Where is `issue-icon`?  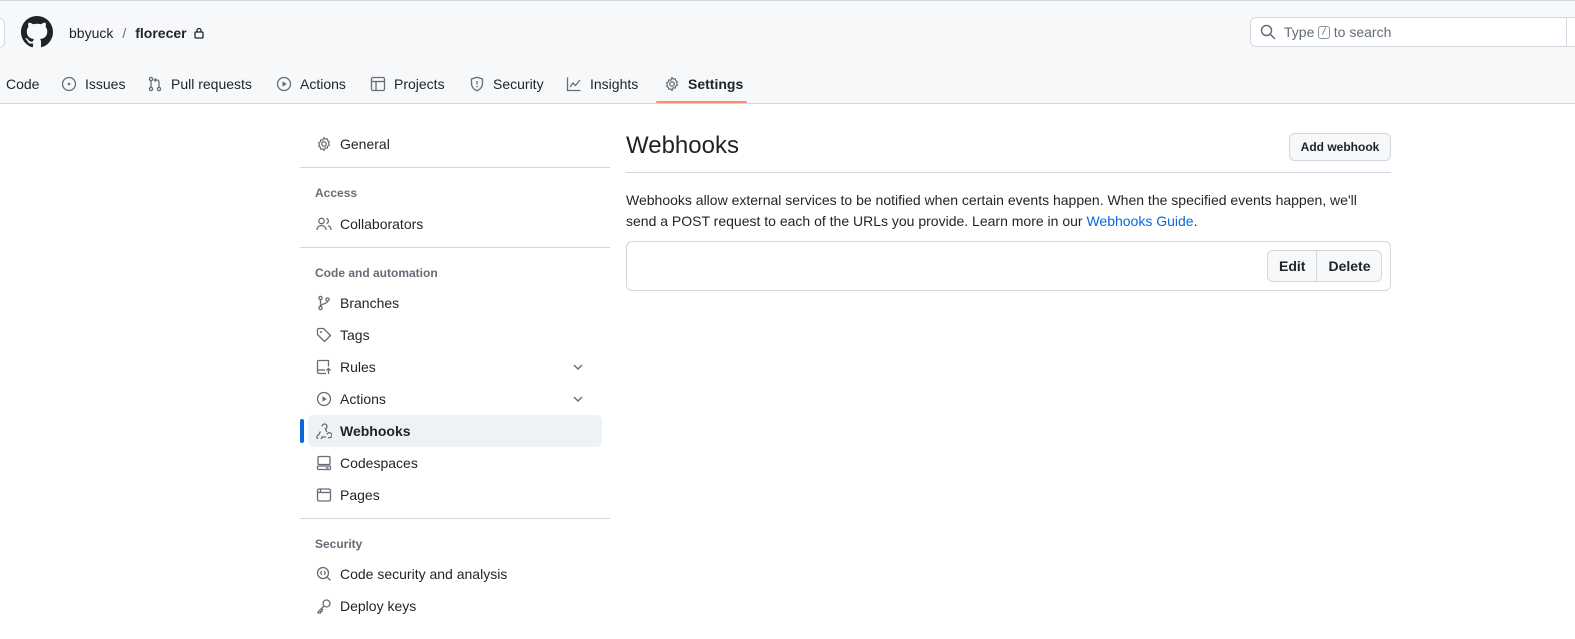
issue-icon is located at coordinates (69, 84).